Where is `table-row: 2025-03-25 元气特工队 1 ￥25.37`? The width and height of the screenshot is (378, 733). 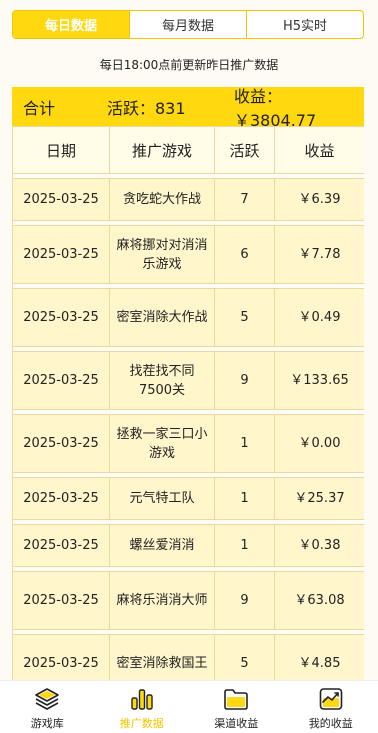 table-row: 2025-03-25 元气特工队 1 ￥25.37 is located at coordinates (188, 498).